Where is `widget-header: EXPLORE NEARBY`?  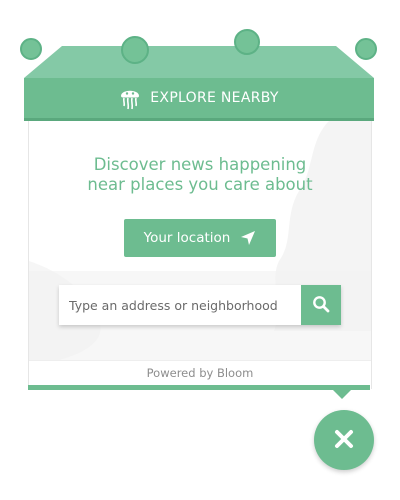 widget-header: EXPLORE NEARBY is located at coordinates (199, 99).